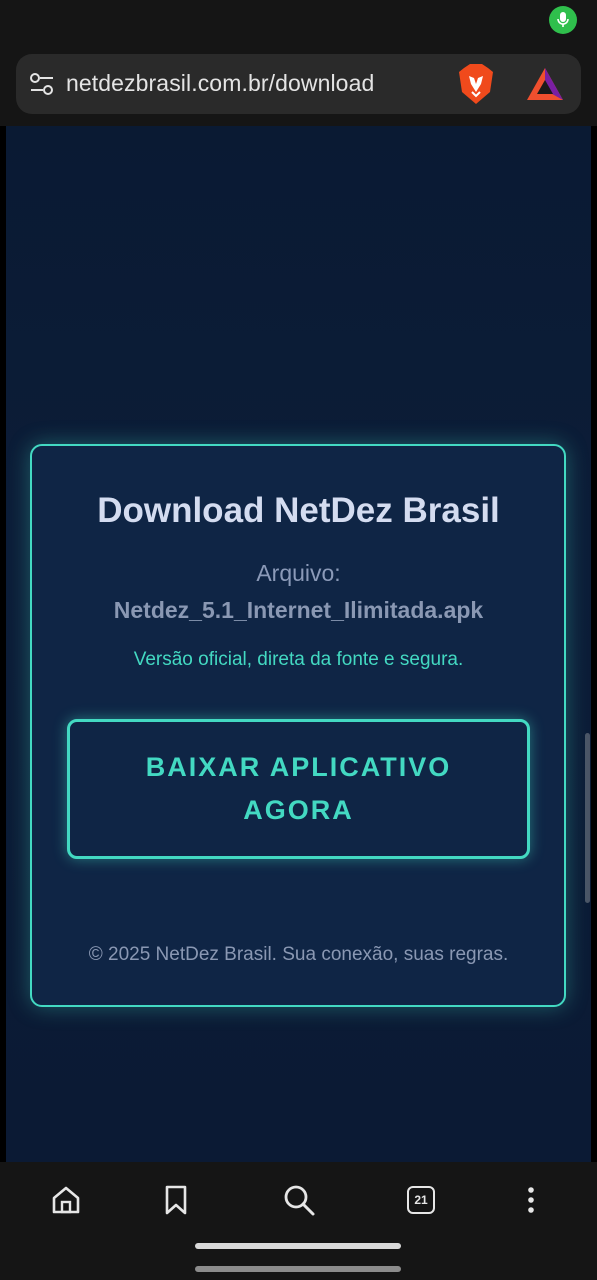 Image resolution: width=597 pixels, height=1280 pixels. Describe the element at coordinates (298, 1246) in the screenshot. I see `gesture-handle` at that location.